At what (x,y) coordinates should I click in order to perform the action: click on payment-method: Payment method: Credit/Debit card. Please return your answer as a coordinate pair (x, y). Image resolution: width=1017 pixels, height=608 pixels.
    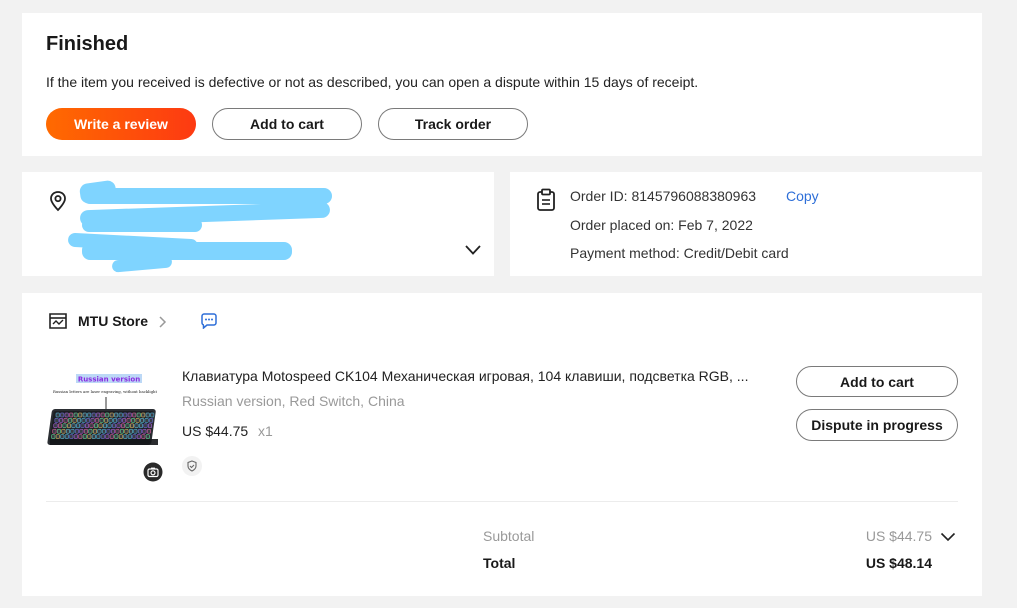
    Looking at the image, I should click on (679, 253).